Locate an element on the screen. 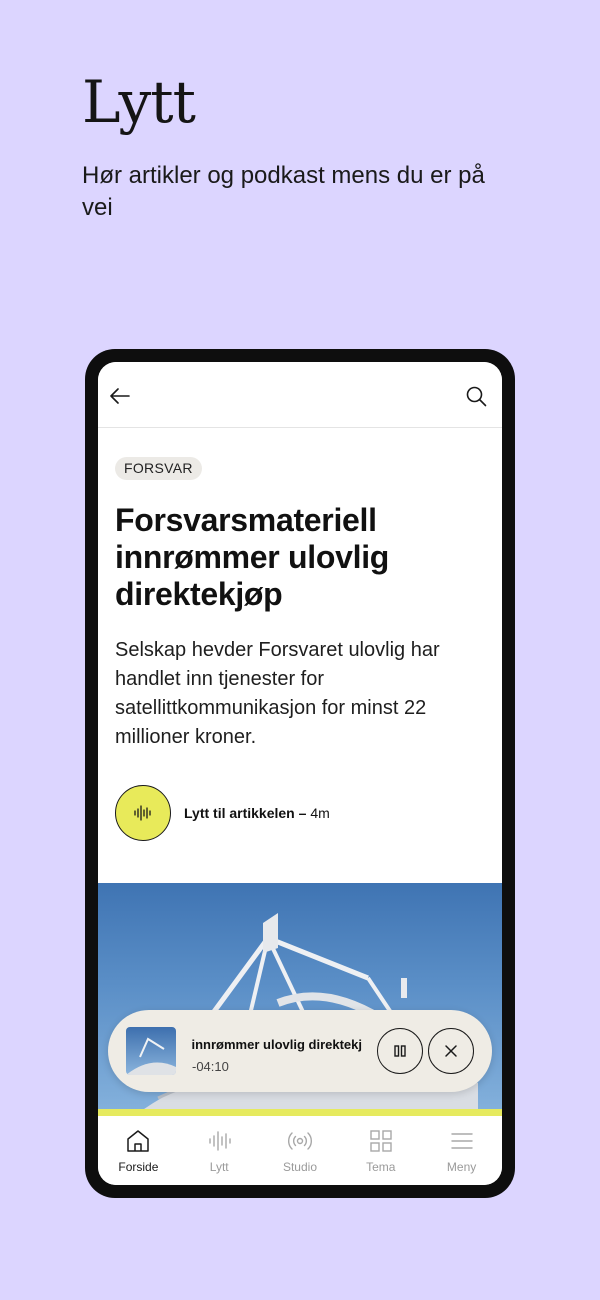  listen-article-button is located at coordinates (143, 813).